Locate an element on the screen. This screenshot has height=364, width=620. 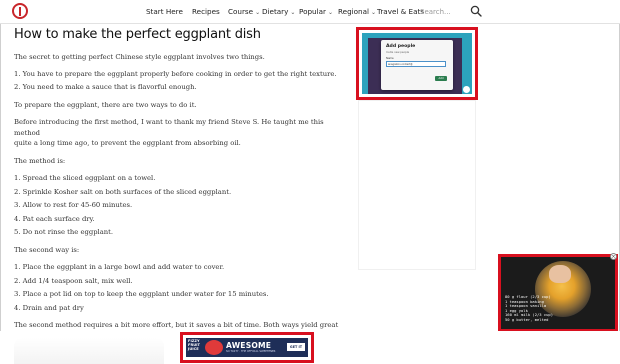
list-item: 4. Pat each surface dry. is located at coordinates (54, 218).